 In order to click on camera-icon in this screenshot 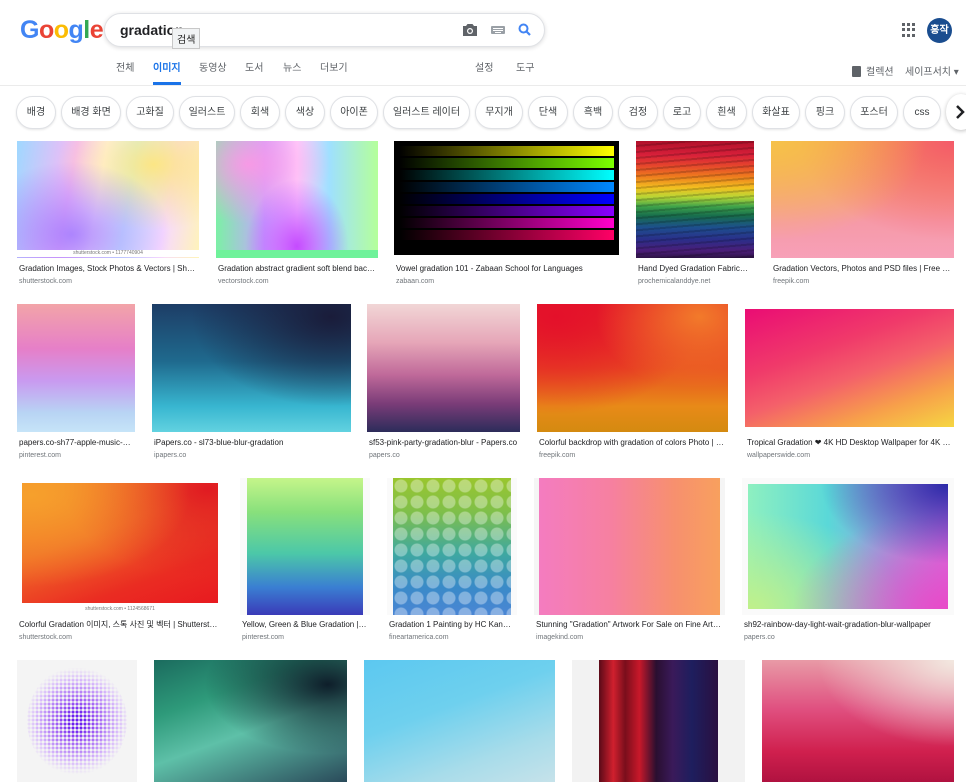, I will do `click(470, 30)`.